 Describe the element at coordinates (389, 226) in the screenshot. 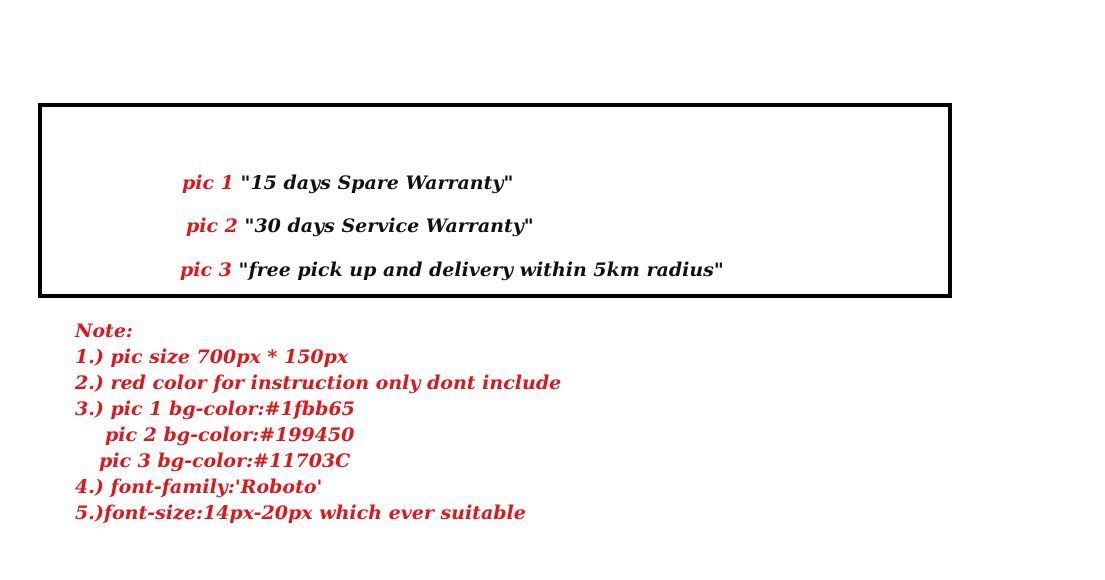

I see `warranty-text-2: "30 days Service Warranty"` at that location.